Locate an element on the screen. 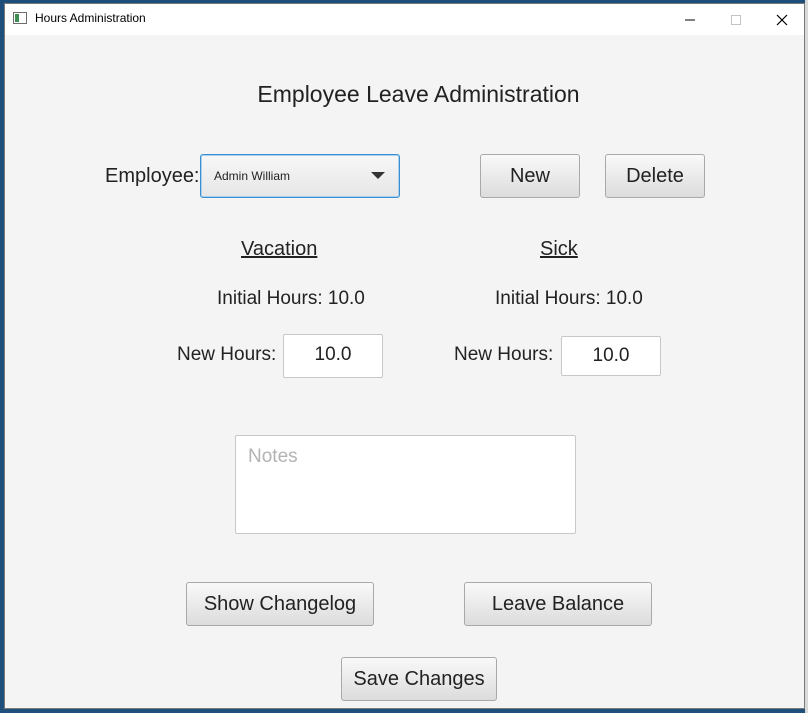  maximize-icon is located at coordinates (736, 19).